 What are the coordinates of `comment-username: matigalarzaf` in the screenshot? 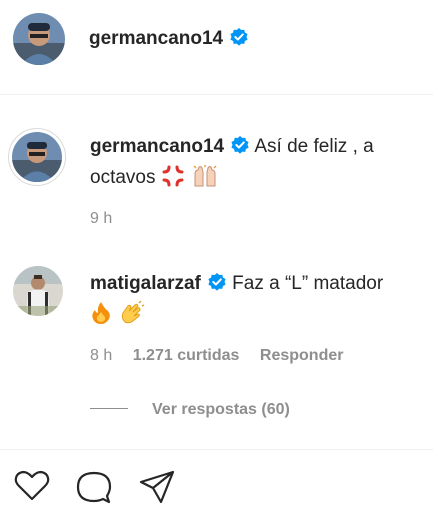 It's located at (145, 283).